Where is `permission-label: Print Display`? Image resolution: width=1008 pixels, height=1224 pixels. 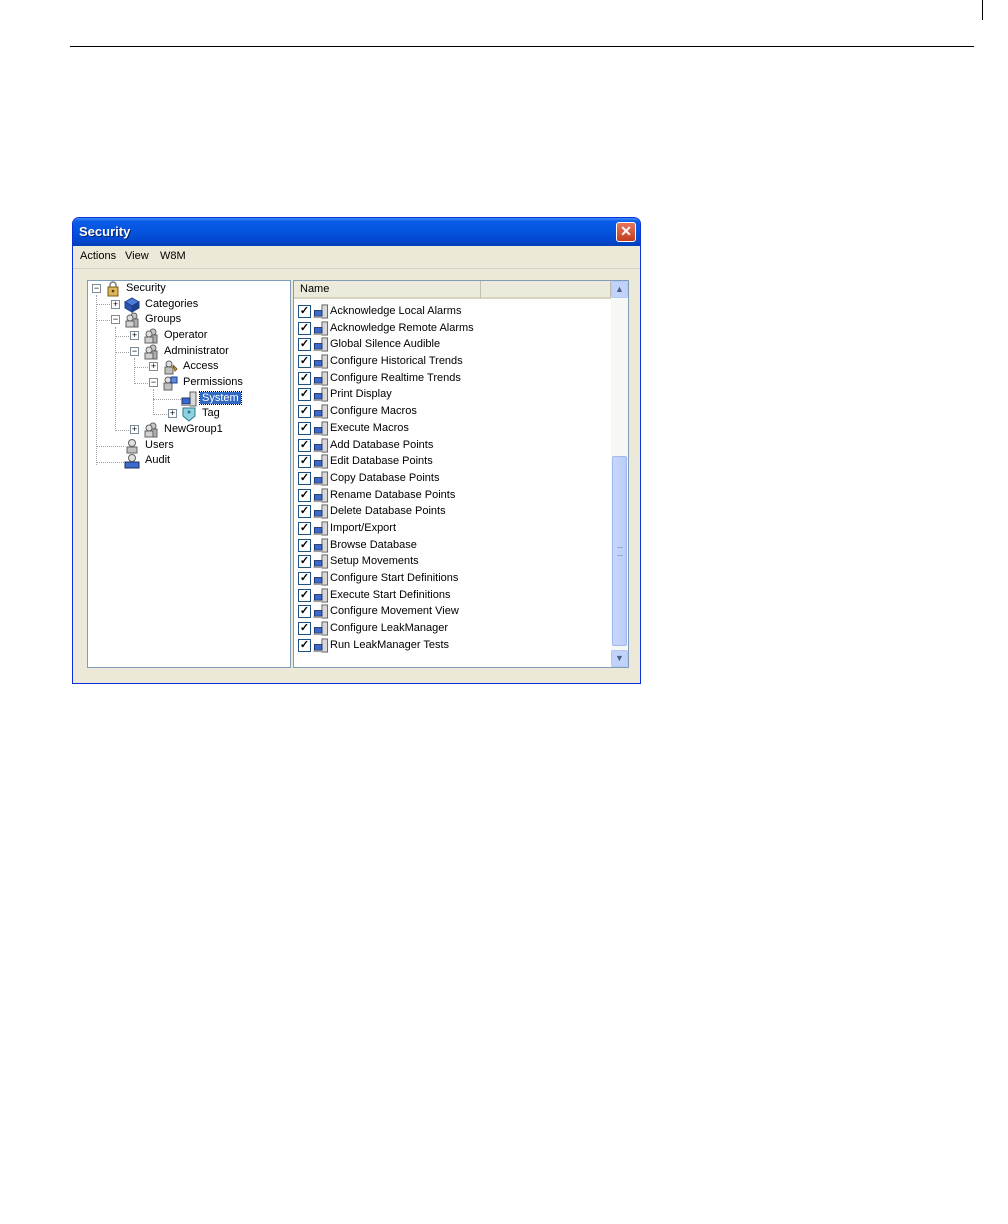
permission-label: Print Display is located at coordinates (361, 394).